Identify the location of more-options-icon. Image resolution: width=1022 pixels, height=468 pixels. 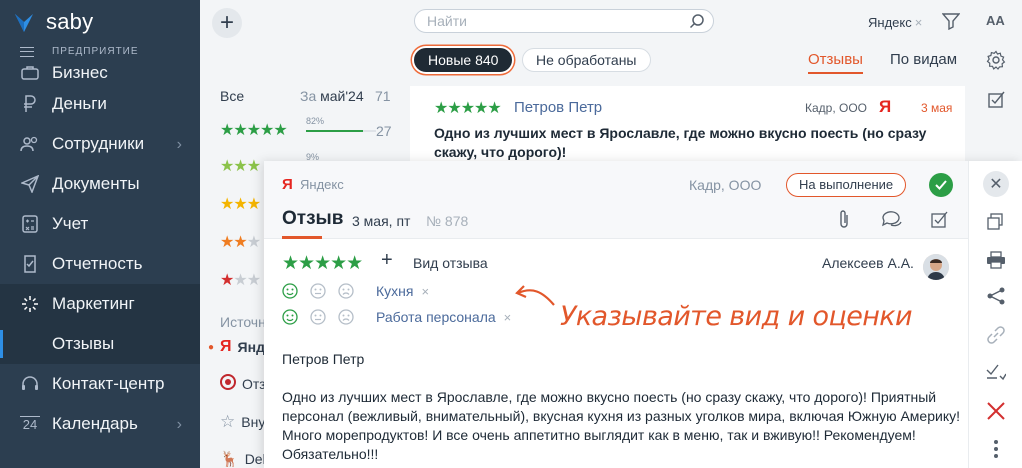
(996, 449).